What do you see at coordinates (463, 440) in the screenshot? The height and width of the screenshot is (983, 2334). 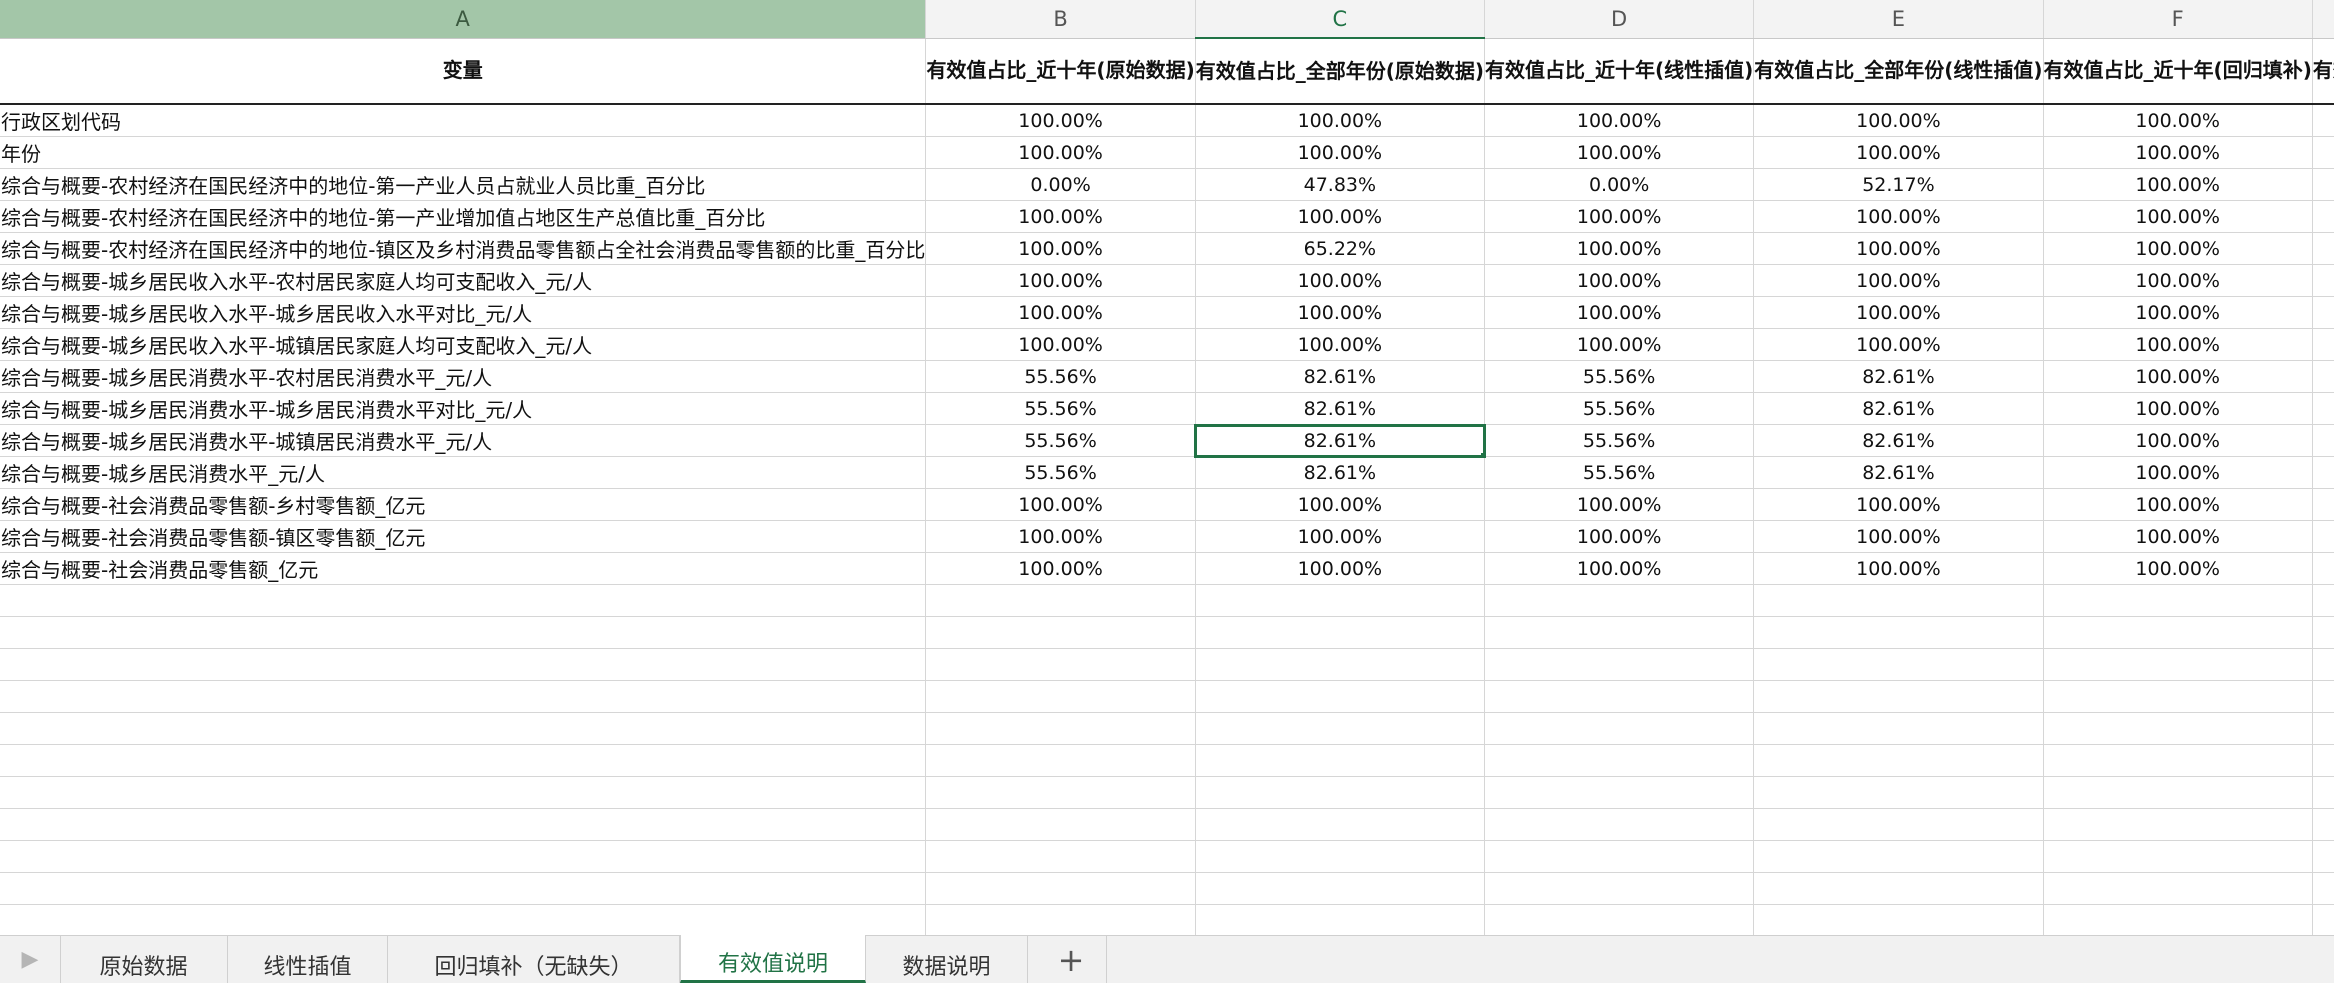 I see `variable-cell: 综合与概要-城乡居民消费水平-城镇居民消费水平_元/人` at bounding box center [463, 440].